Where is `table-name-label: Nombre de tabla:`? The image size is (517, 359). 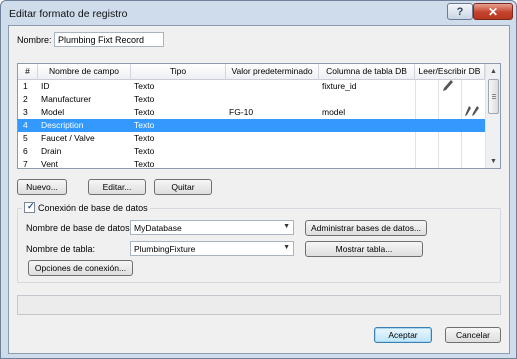 table-name-label: Nombre de tabla: is located at coordinates (61, 249).